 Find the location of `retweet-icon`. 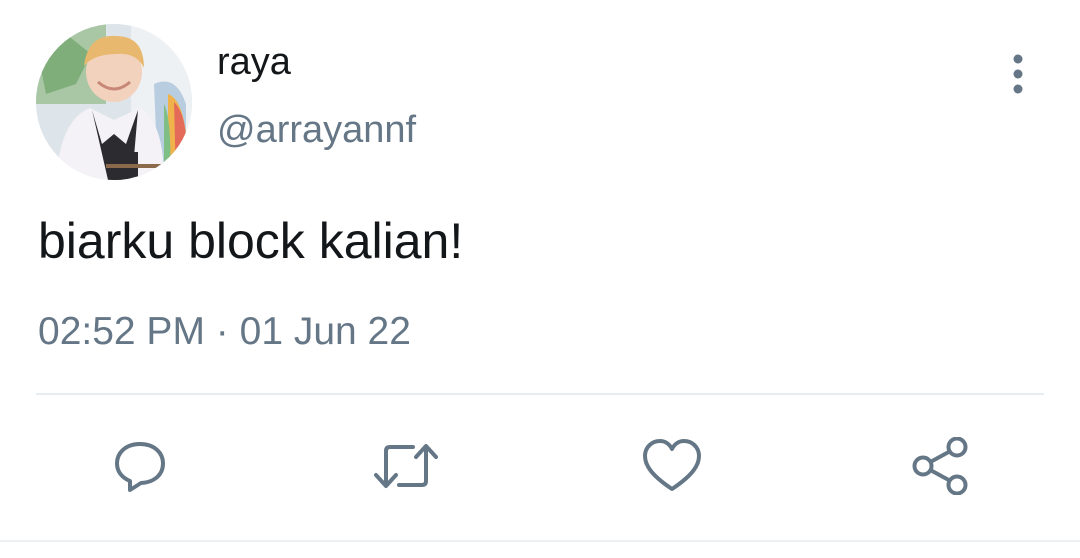

retweet-icon is located at coordinates (406, 466).